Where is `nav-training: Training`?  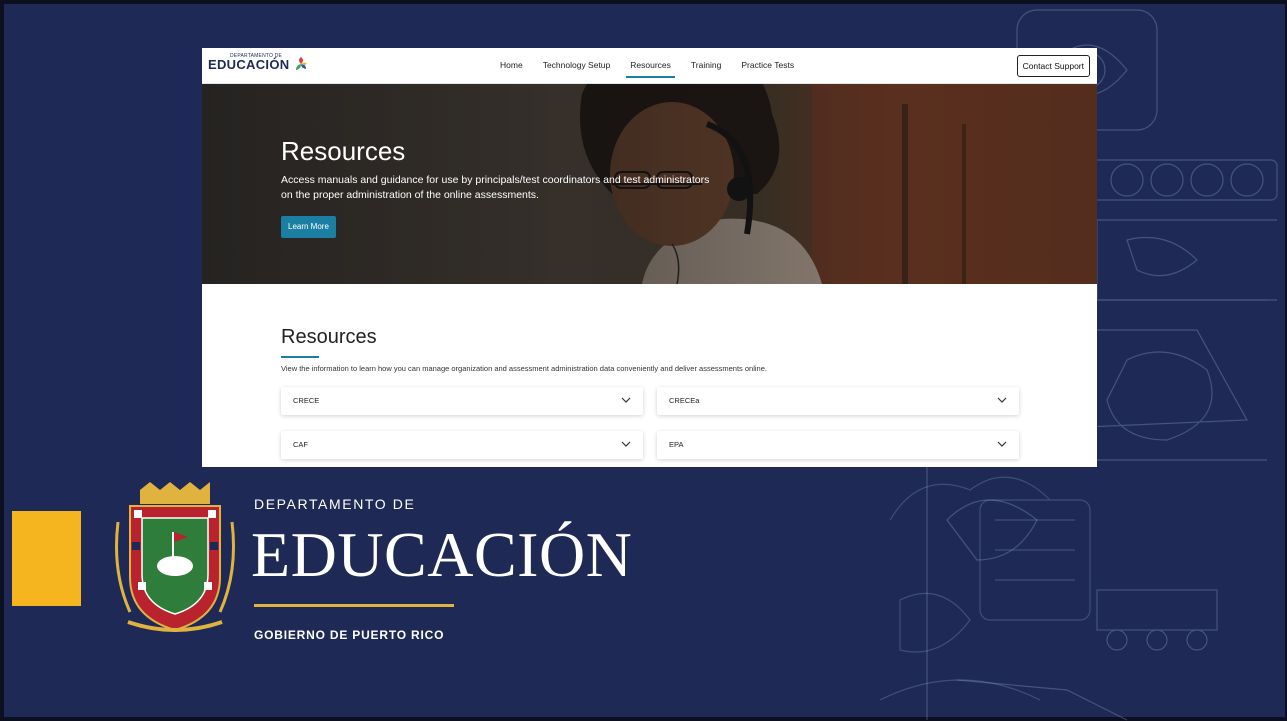 nav-training: Training is located at coordinates (706, 65).